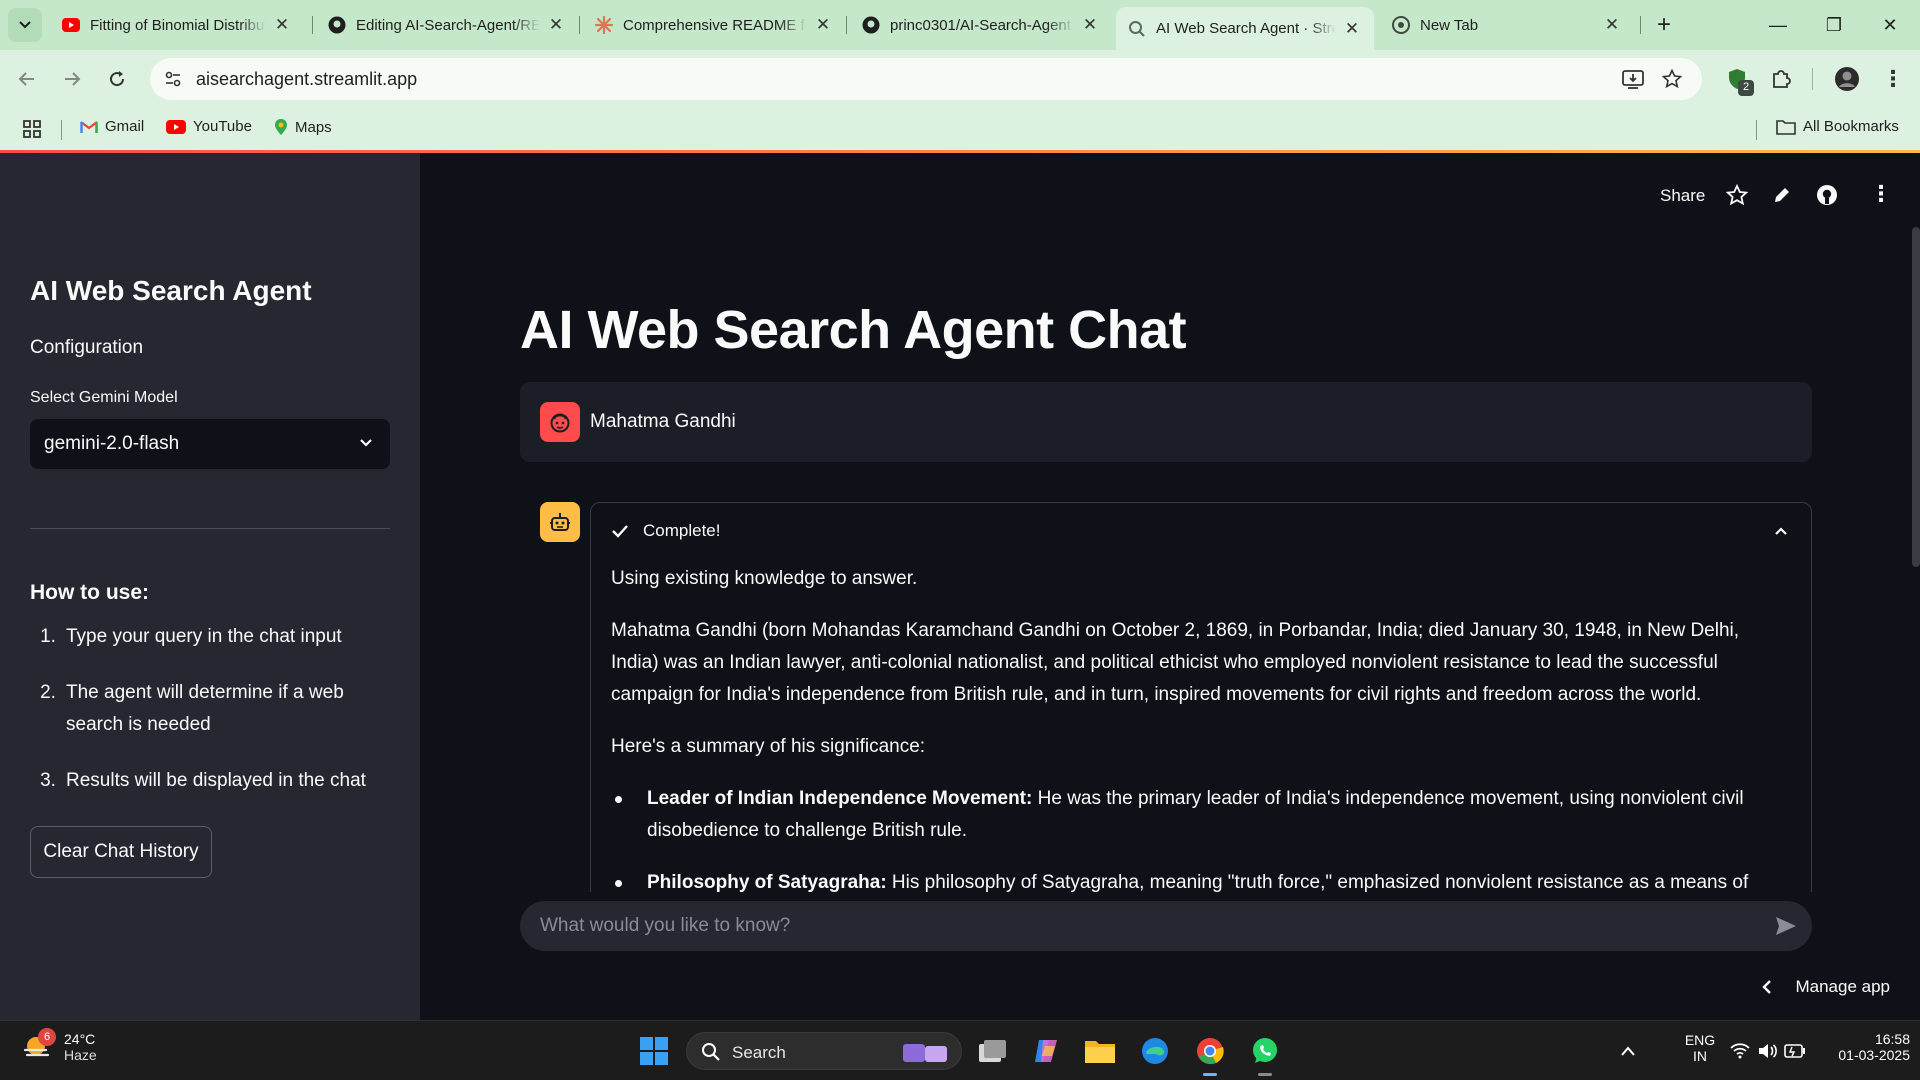 This screenshot has height=1080, width=1920. Describe the element at coordinates (1449, 25) in the screenshot. I see `tab-title: New Tab` at that location.